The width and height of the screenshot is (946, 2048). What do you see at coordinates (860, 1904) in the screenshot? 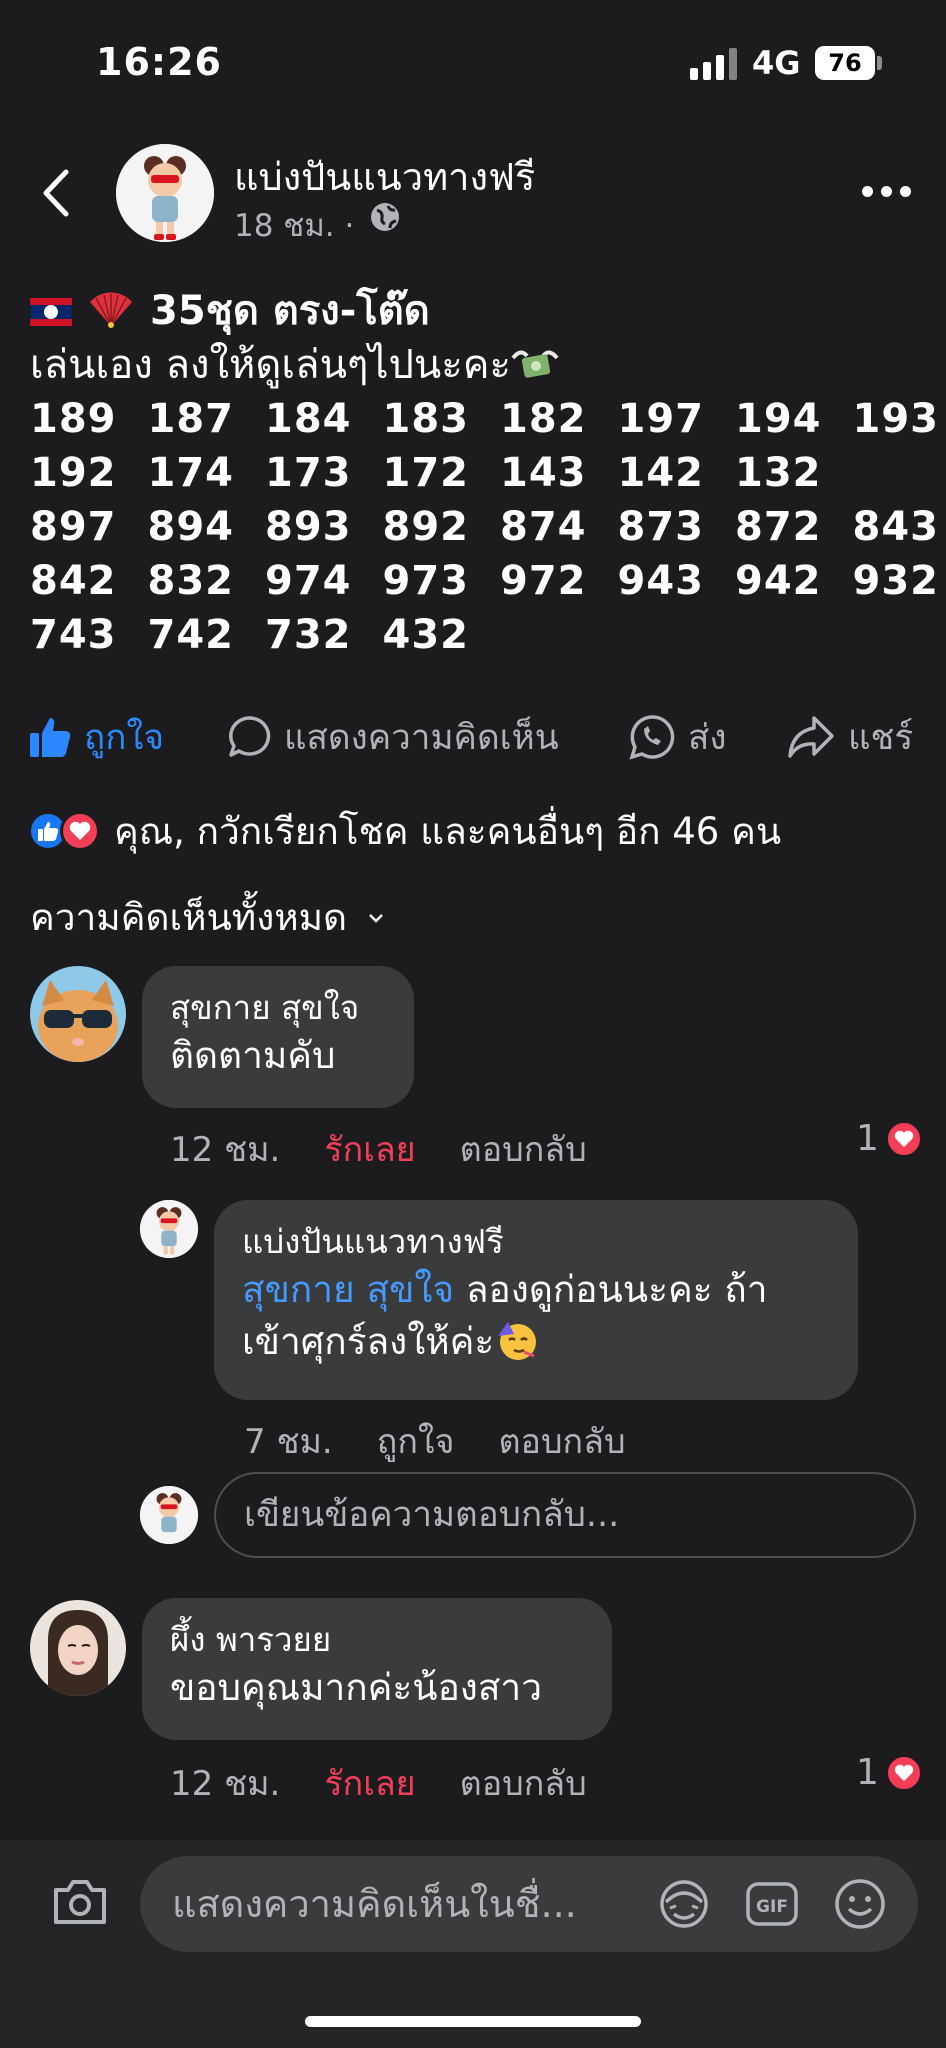
I see `emoji-icon` at bounding box center [860, 1904].